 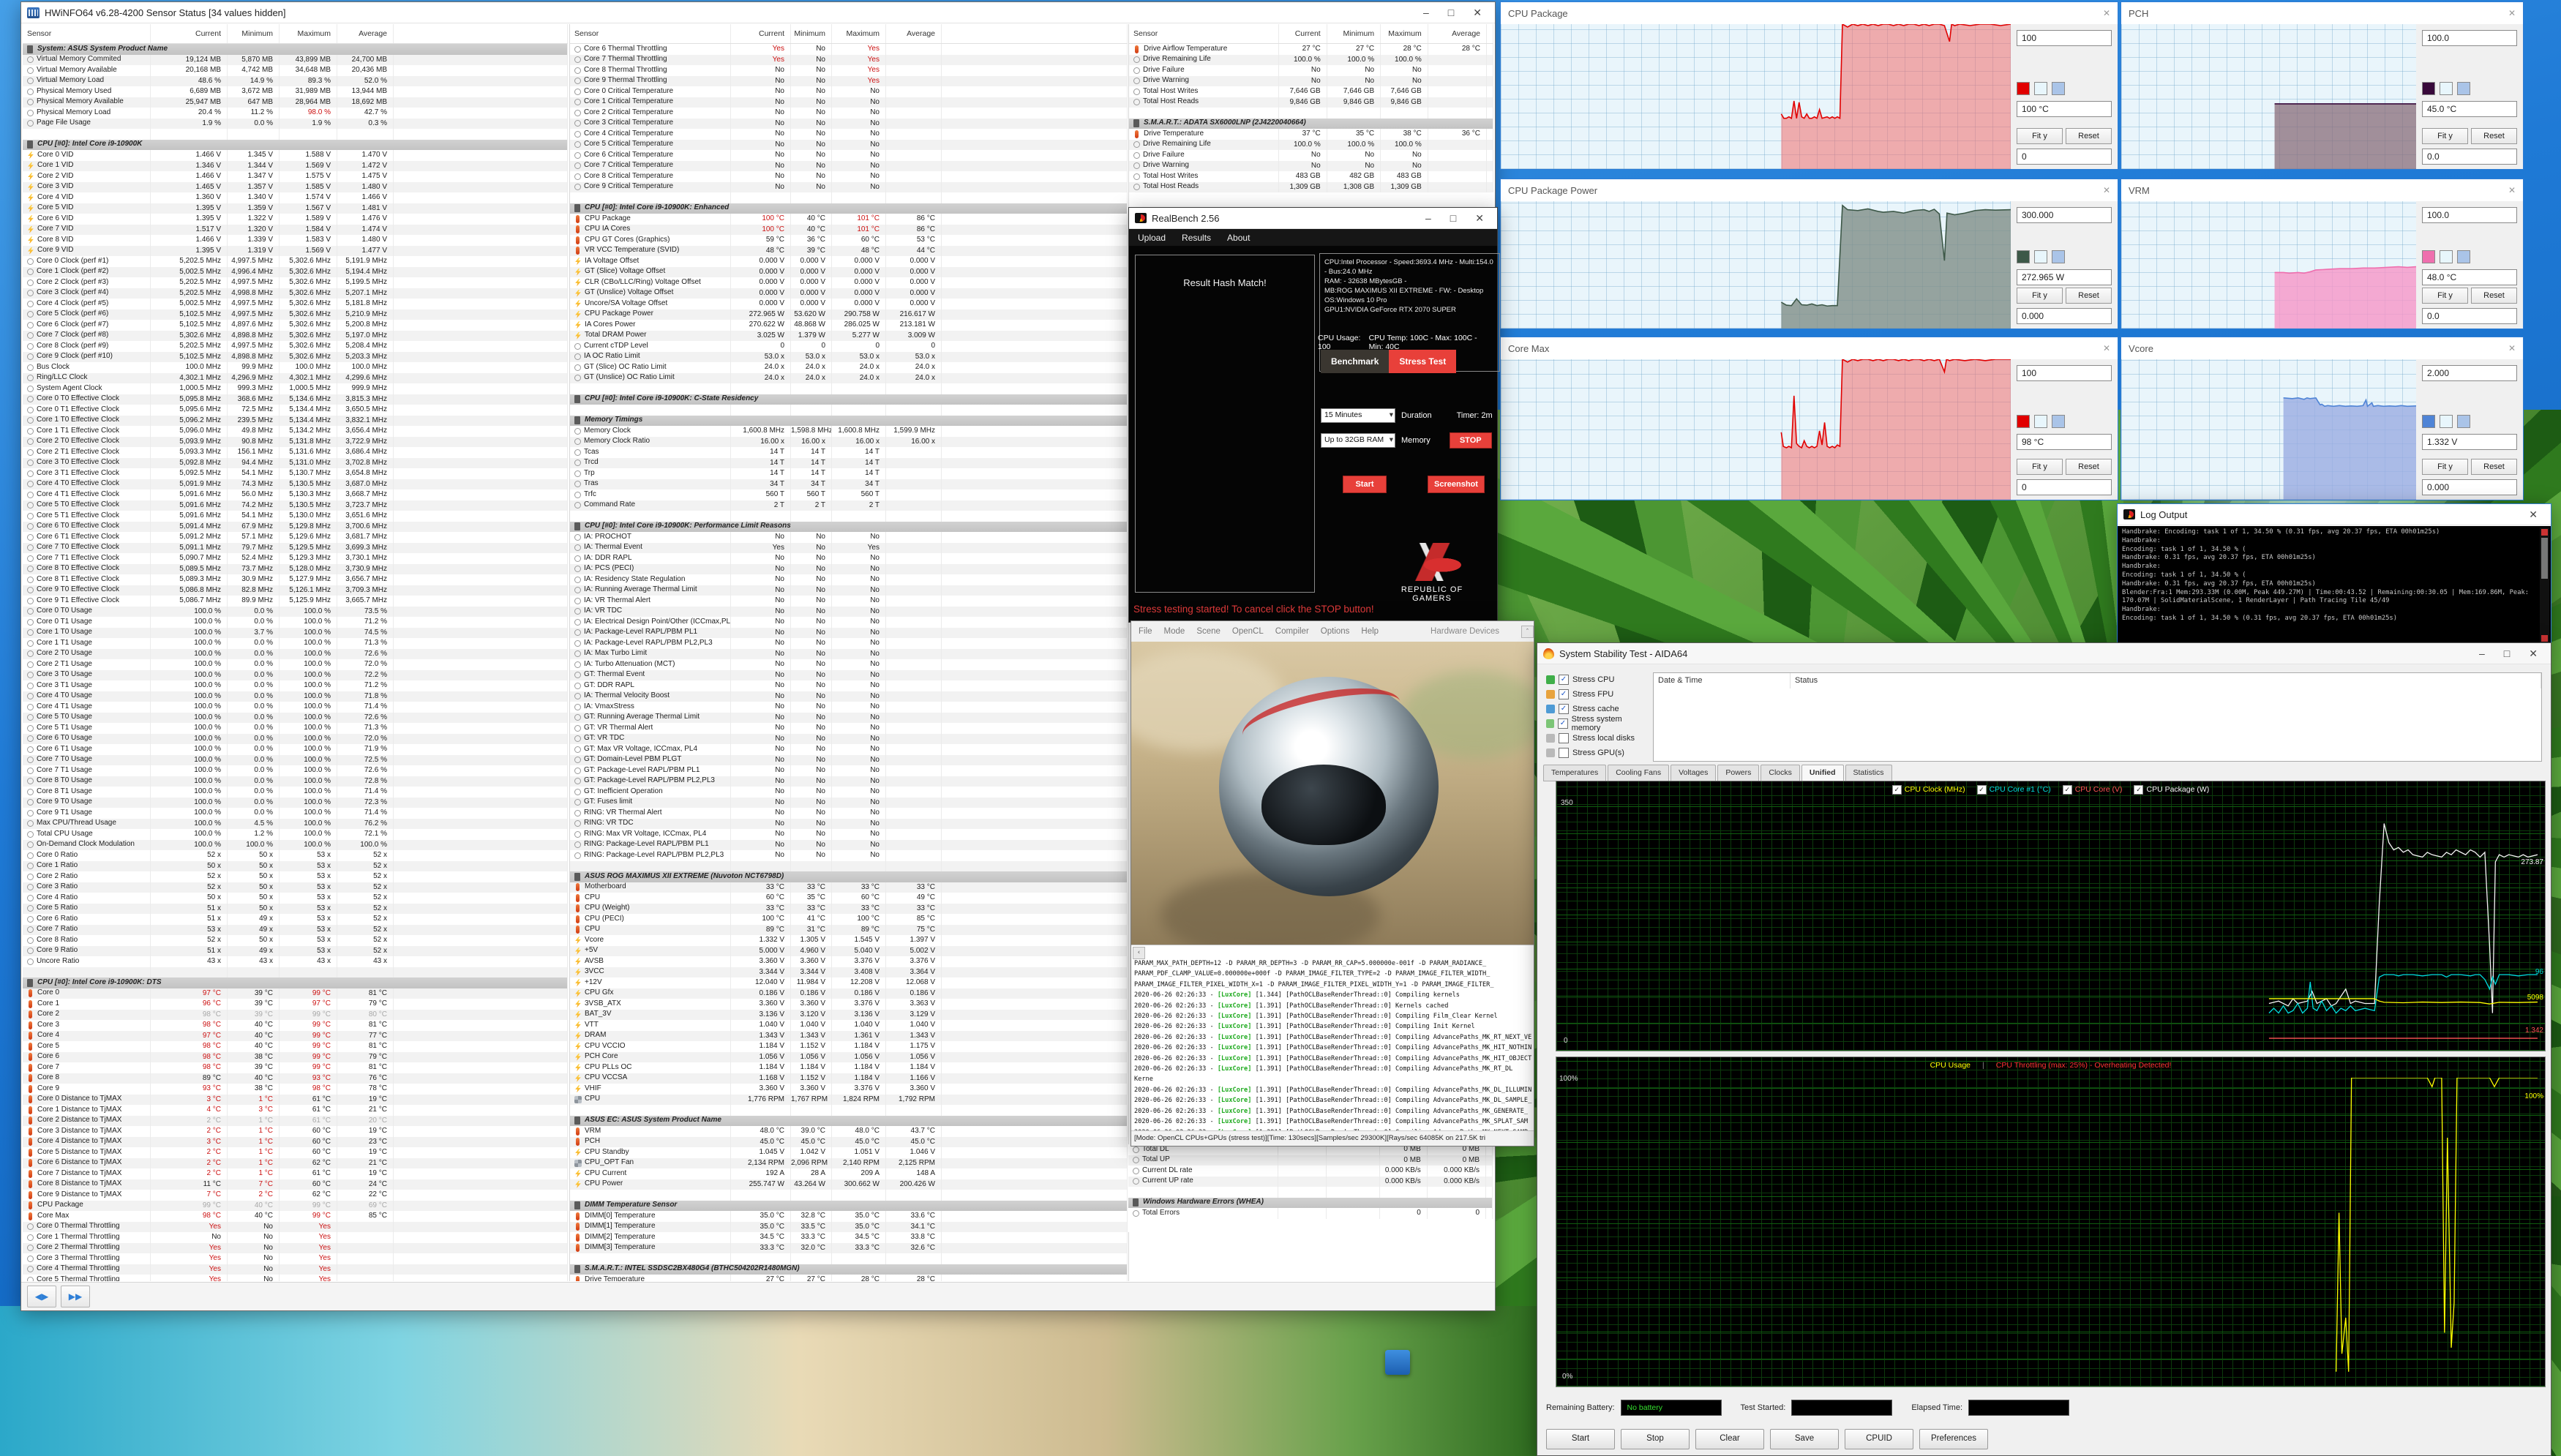 What do you see at coordinates (849, 685) in the screenshot?
I see `sensor-row: GT: DDR RAPL No No No` at bounding box center [849, 685].